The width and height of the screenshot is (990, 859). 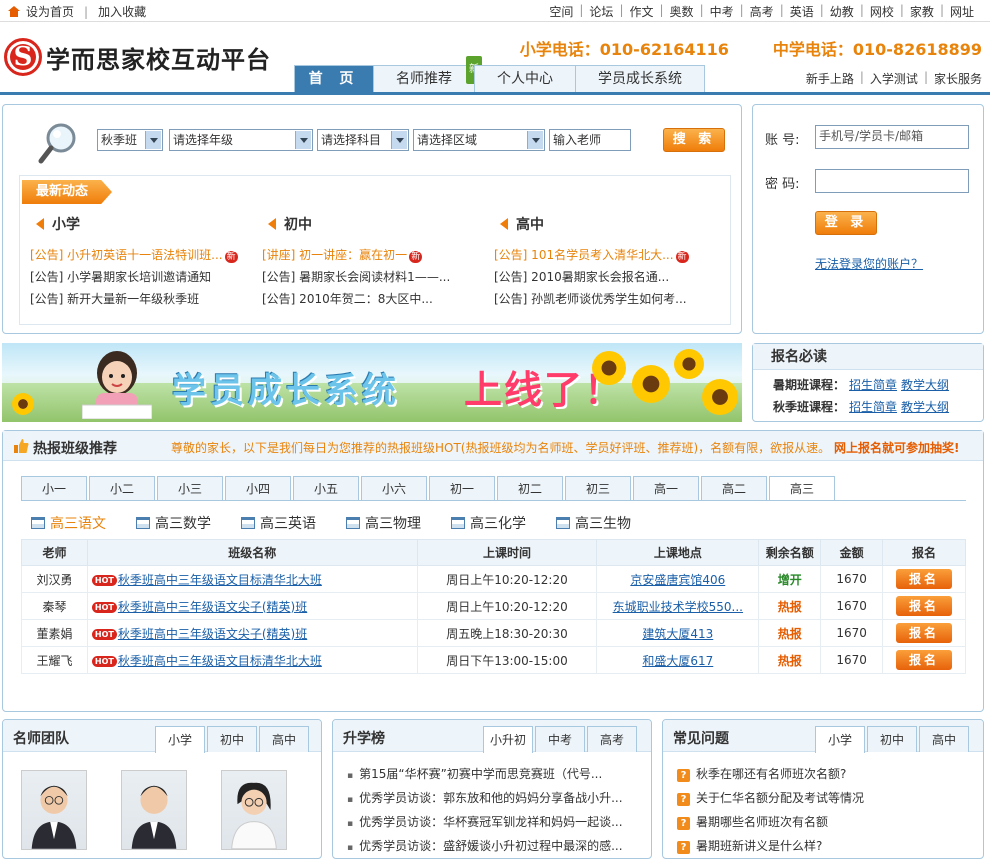 What do you see at coordinates (508, 739) in the screenshot?
I see `tab-primary-to-junior: 小升初` at bounding box center [508, 739].